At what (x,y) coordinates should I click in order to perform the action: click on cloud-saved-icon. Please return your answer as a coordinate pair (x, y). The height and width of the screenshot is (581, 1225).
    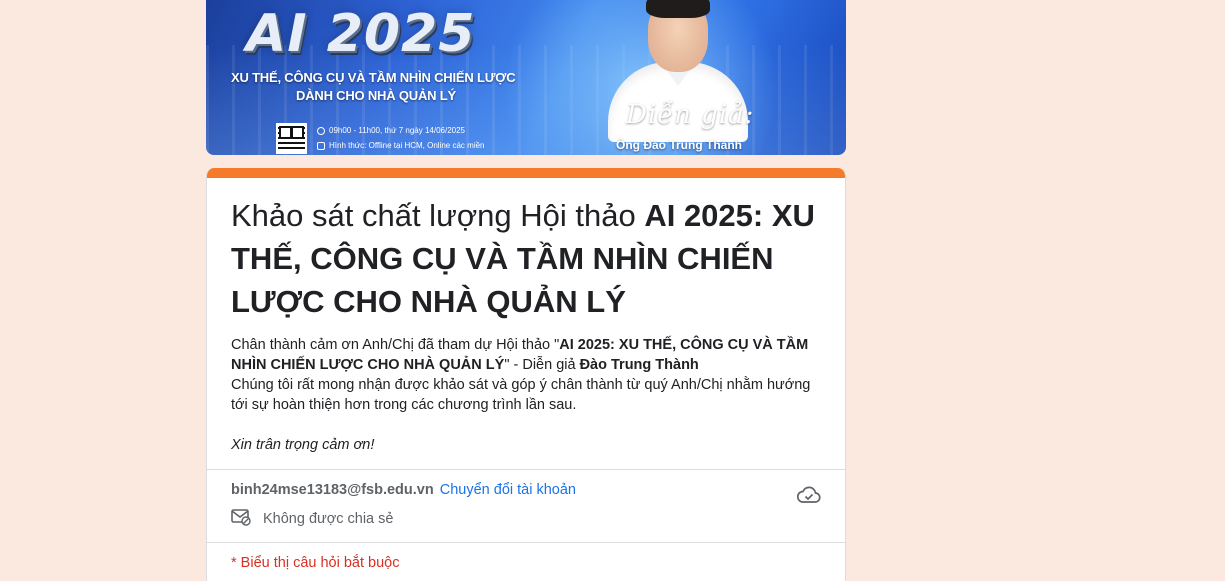
    Looking at the image, I should click on (808, 495).